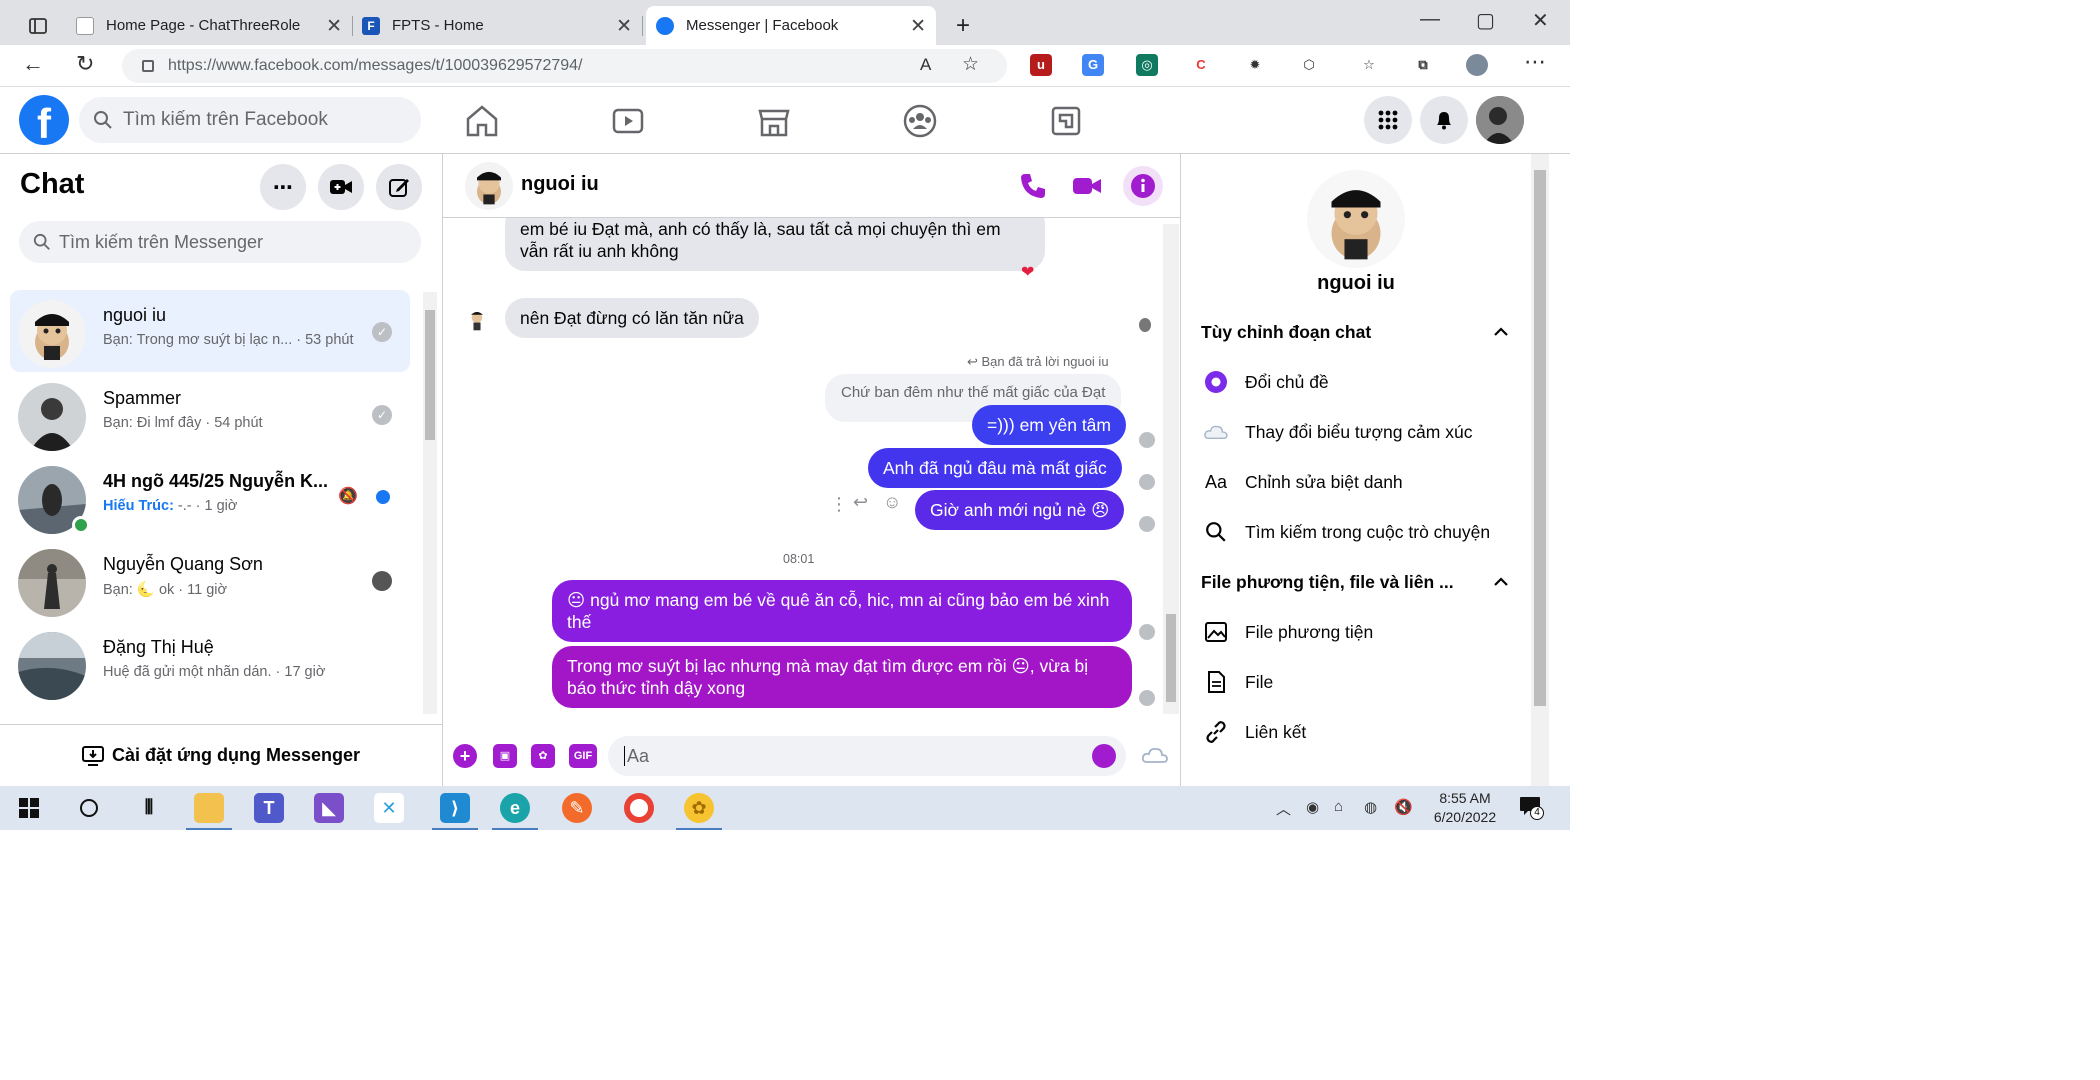 The height and width of the screenshot is (1080, 2100). Describe the element at coordinates (867, 756) in the screenshot. I see `message-input: Aa` at that location.